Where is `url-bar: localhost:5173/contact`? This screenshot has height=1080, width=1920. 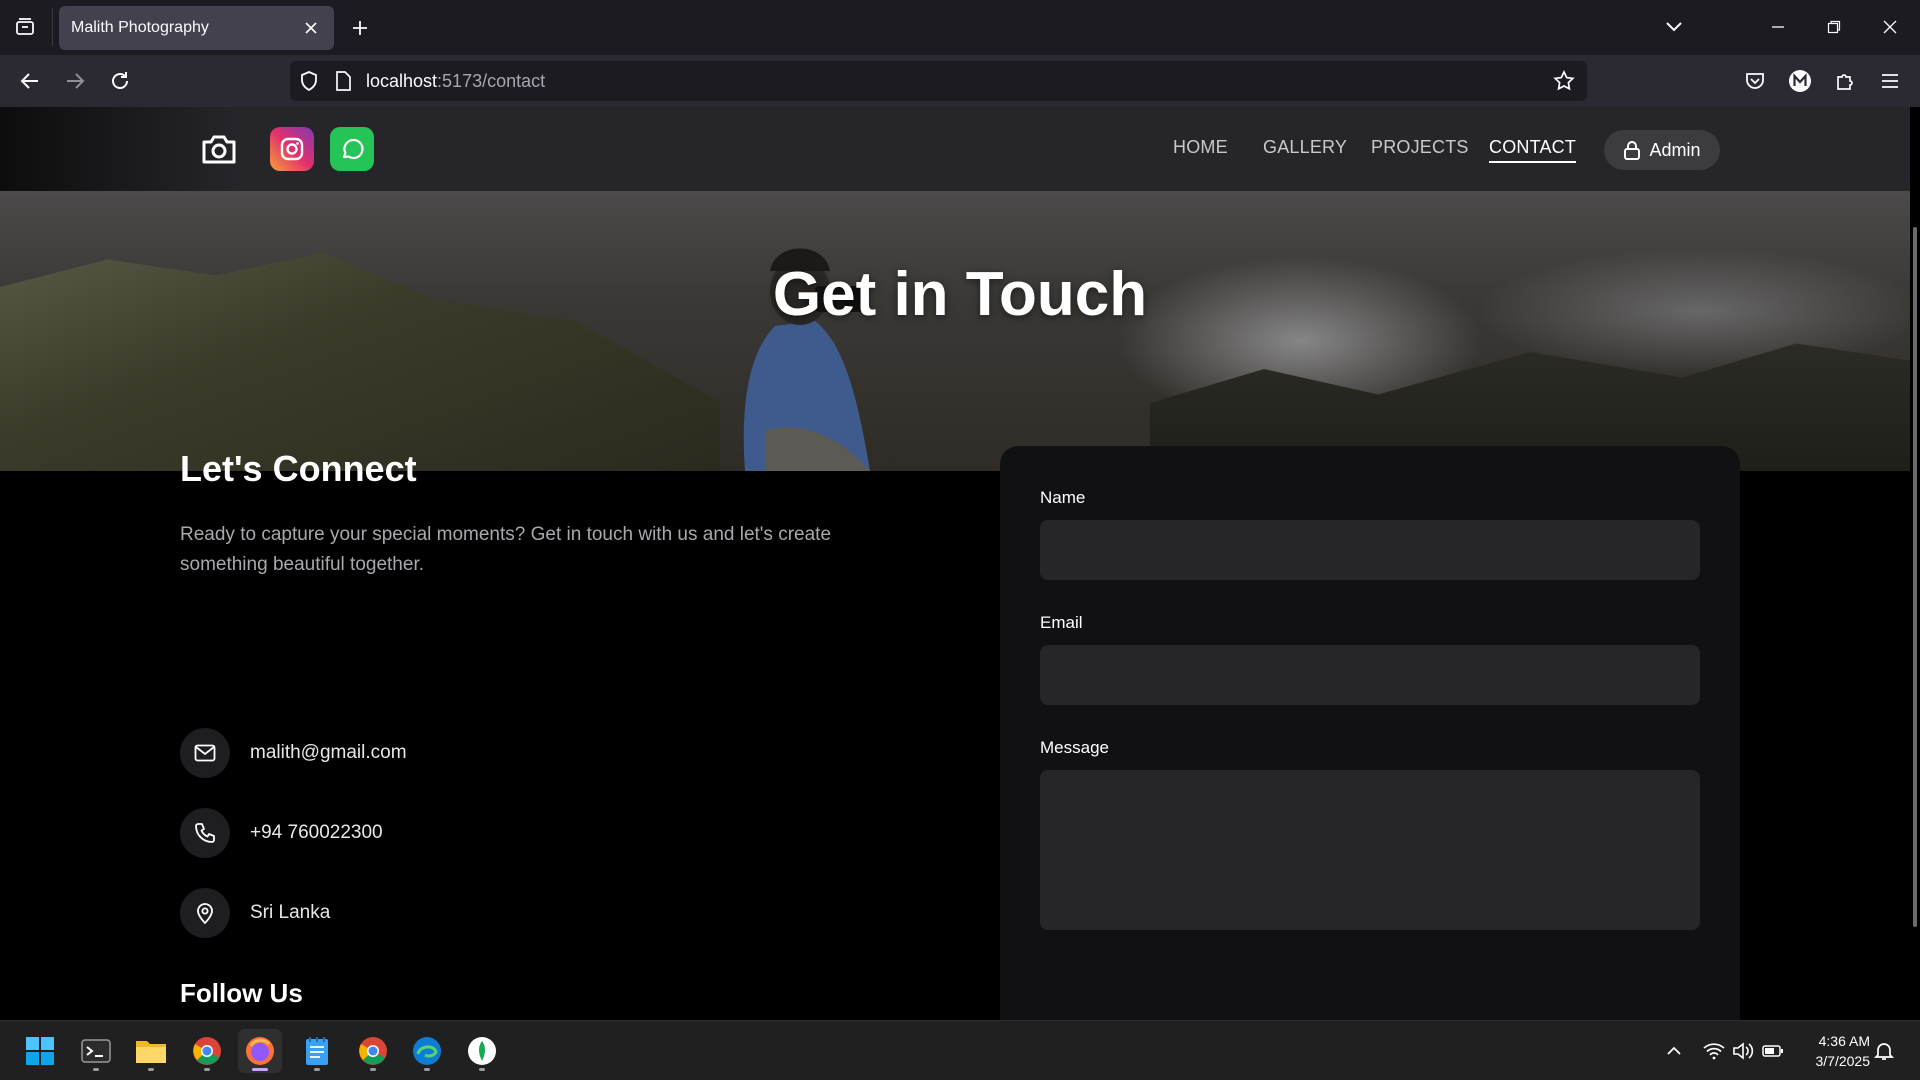 url-bar: localhost:5173/contact is located at coordinates (938, 81).